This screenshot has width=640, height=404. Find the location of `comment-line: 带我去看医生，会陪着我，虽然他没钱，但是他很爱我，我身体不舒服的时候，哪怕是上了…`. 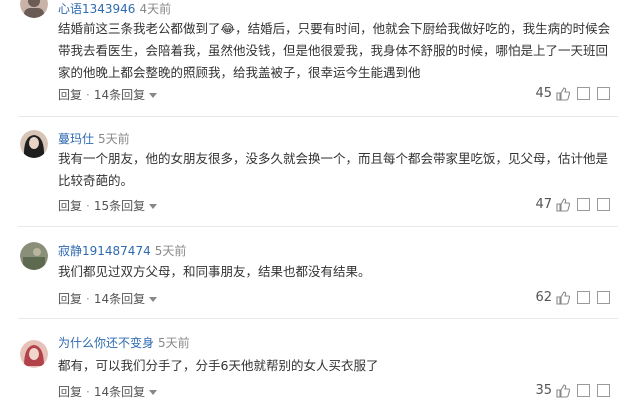

comment-line: 带我去看医生，会陪着我，虽然他没钱，但是他很爱我，我身体不舒服的时候，哪怕是上了… is located at coordinates (333, 50).